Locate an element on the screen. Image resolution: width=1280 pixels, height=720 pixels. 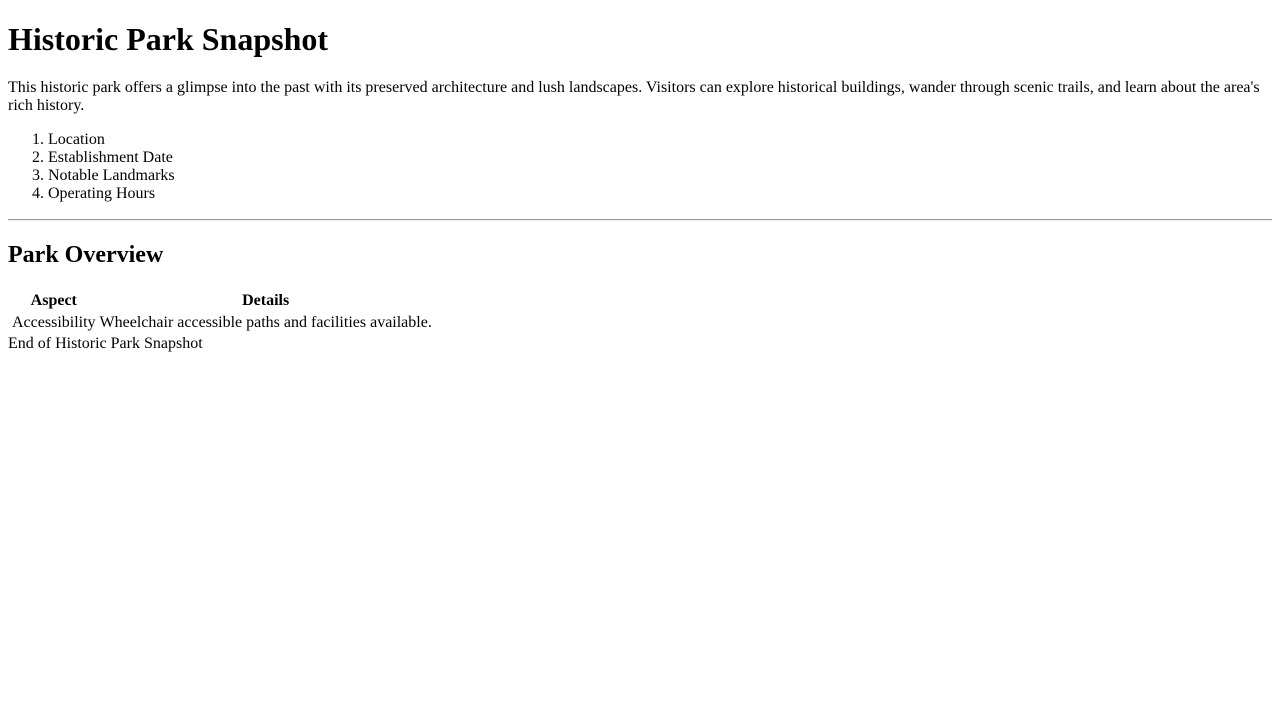
footer-text: End of Historic Park Snapshot is located at coordinates (105, 343).